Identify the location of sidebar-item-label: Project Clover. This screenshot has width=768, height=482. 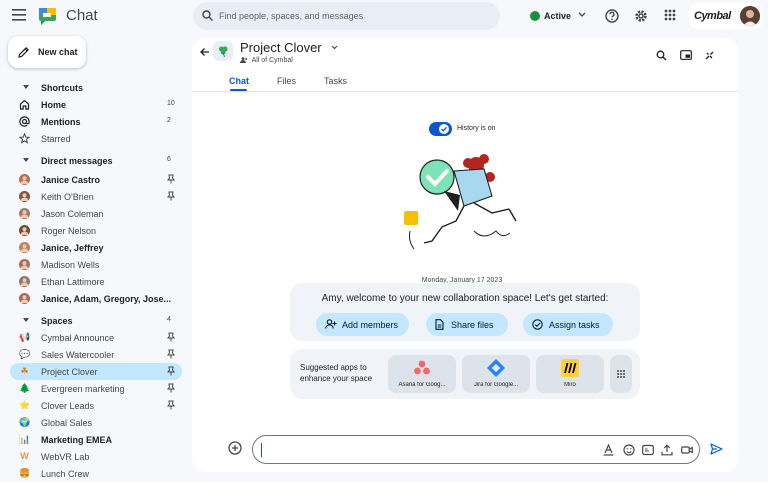
(69, 372).